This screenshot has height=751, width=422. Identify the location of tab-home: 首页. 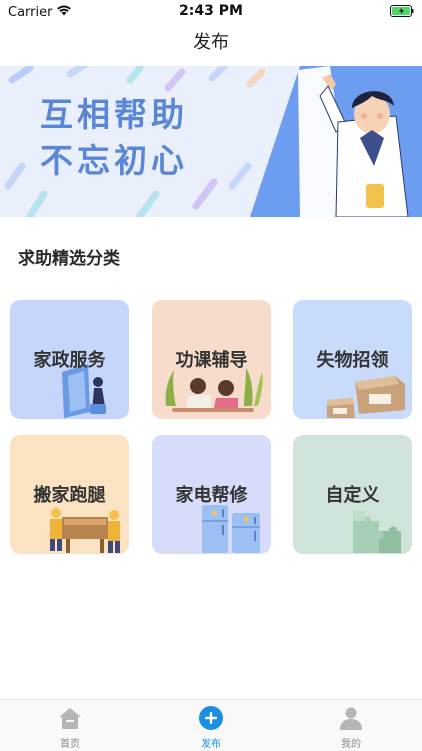
(70, 725).